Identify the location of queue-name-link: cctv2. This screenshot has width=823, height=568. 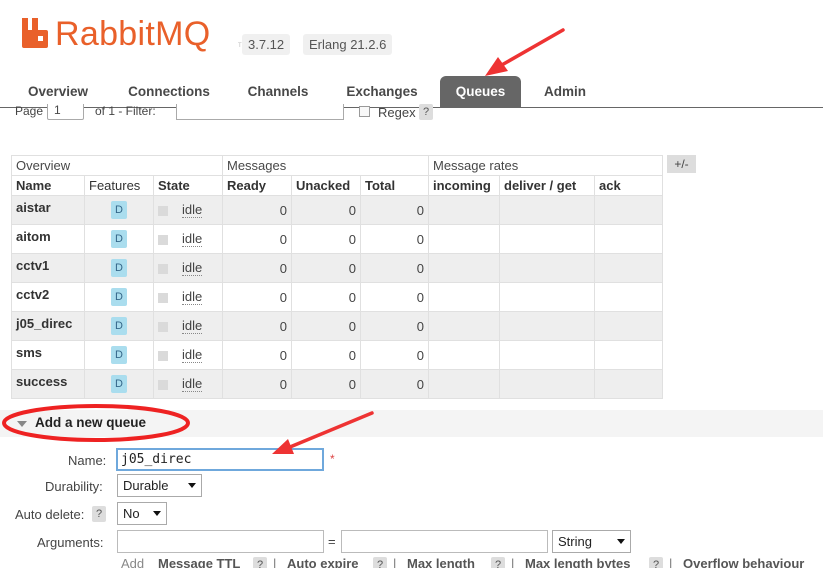
(48, 297).